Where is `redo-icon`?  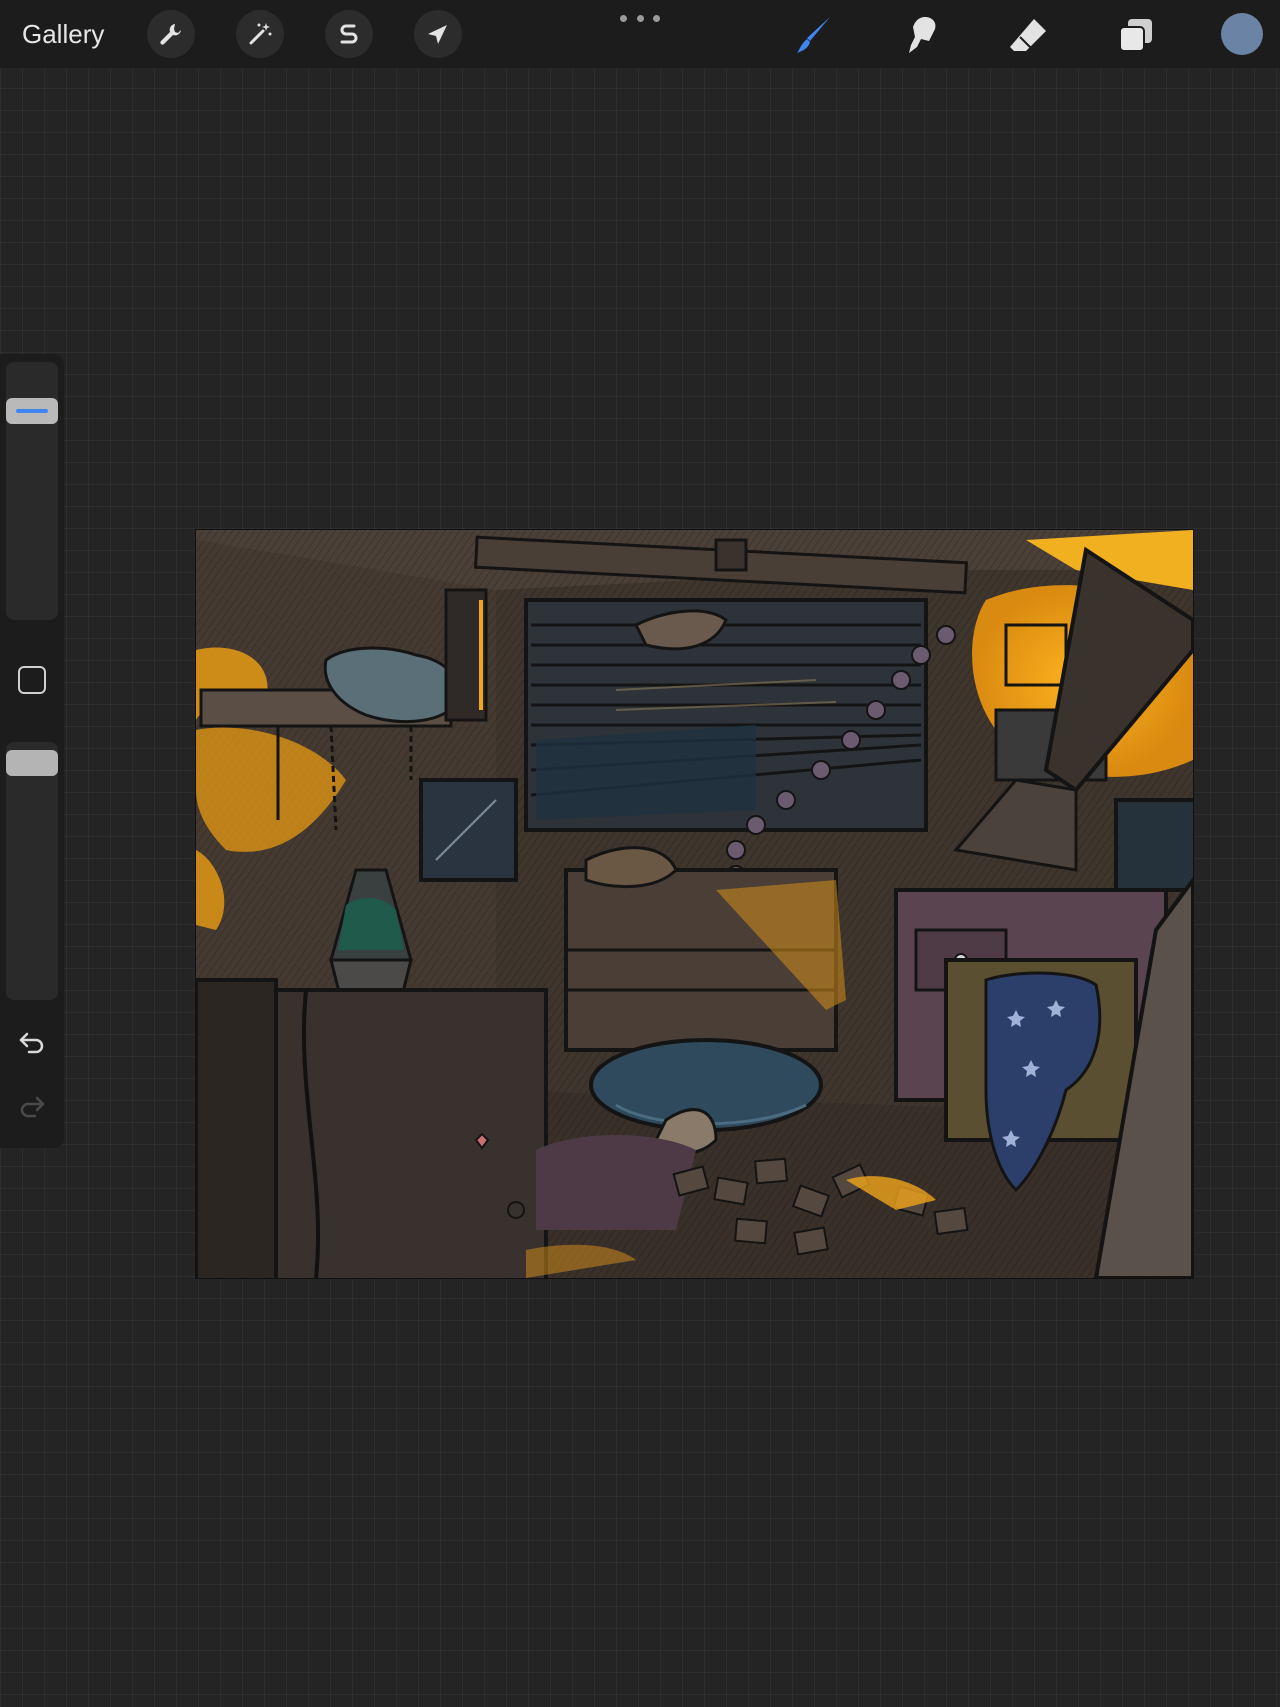
redo-icon is located at coordinates (32, 1107).